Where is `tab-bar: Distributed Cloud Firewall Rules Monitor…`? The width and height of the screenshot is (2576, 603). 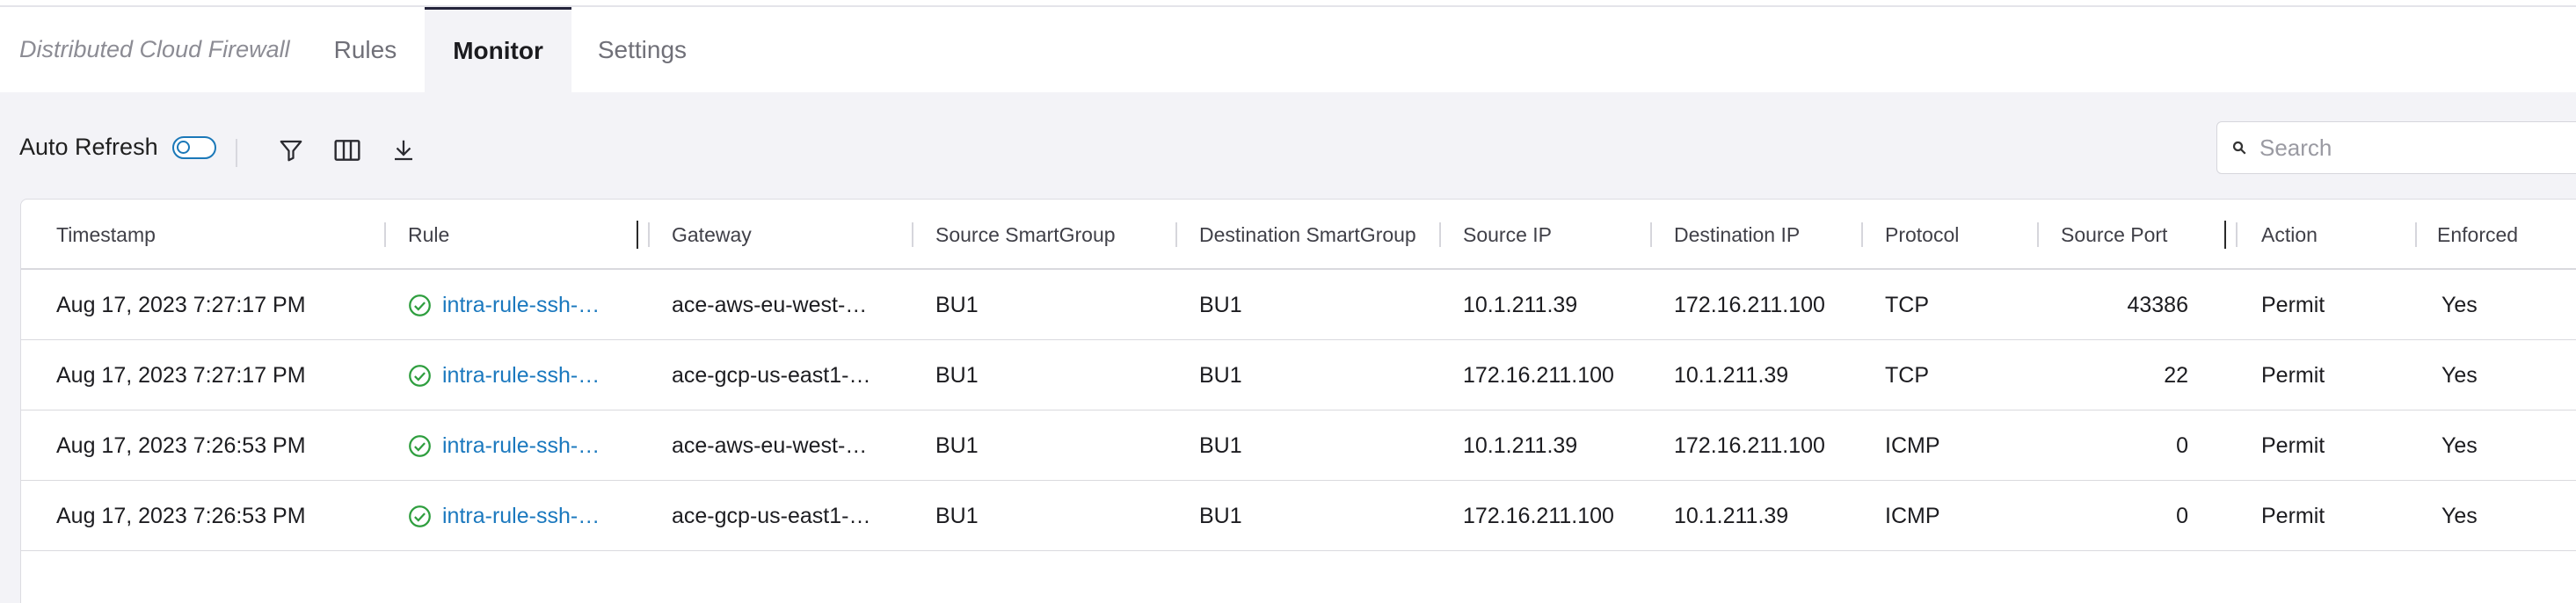
tab-bar: Distributed Cloud Firewall Rules Monitor… is located at coordinates (1288, 49).